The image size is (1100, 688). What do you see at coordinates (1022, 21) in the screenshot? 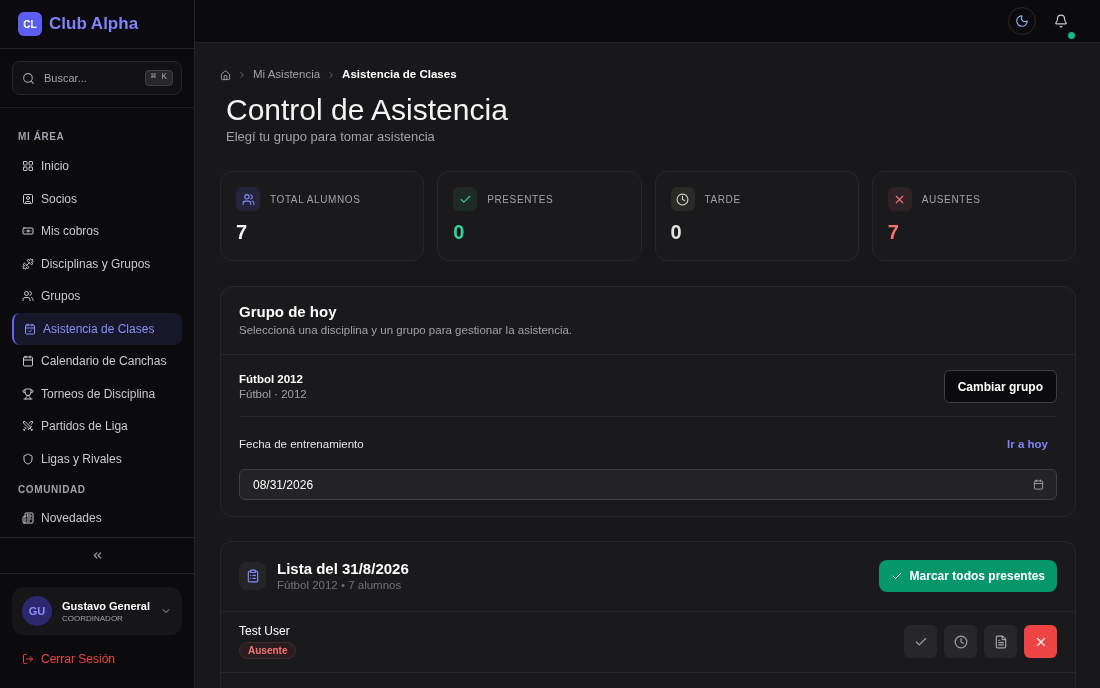
I see `moon-icon` at bounding box center [1022, 21].